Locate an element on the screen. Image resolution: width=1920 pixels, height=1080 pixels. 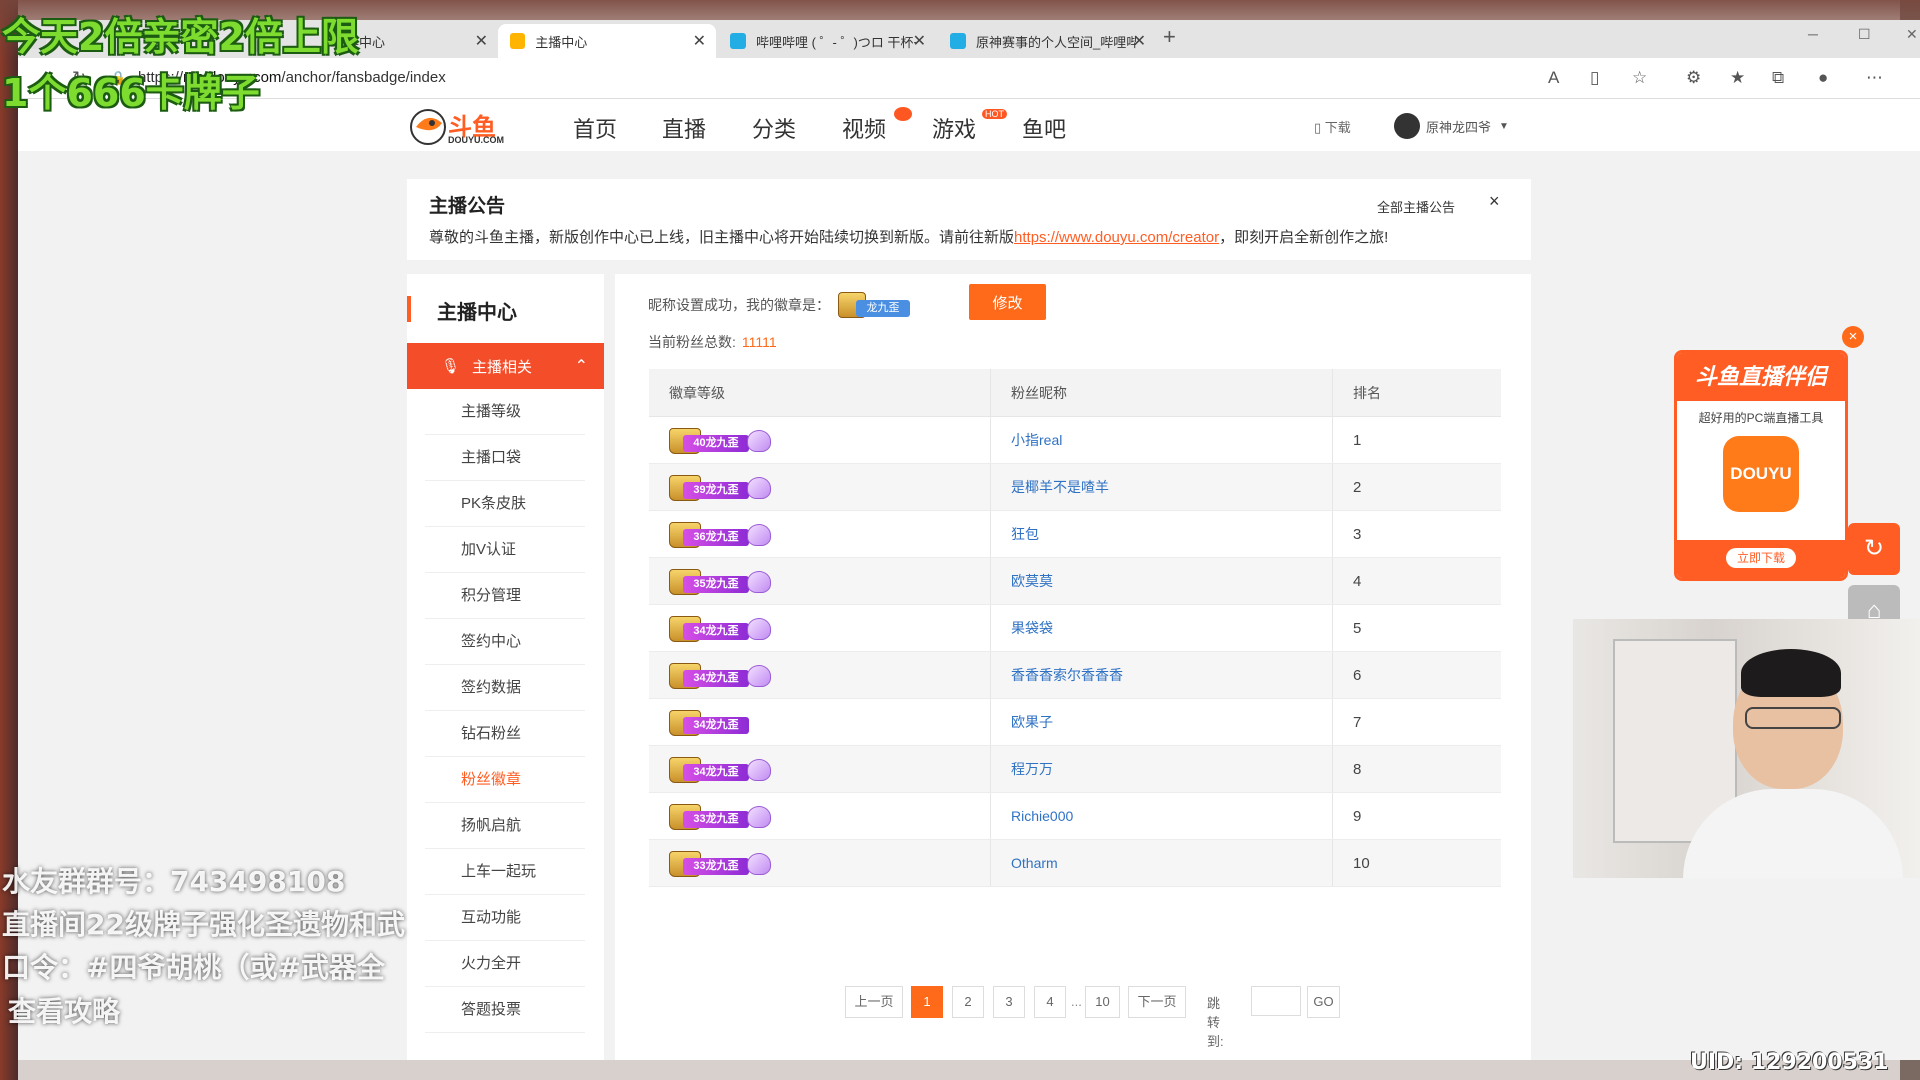
promo-close-icon: × is located at coordinates (1853, 337).